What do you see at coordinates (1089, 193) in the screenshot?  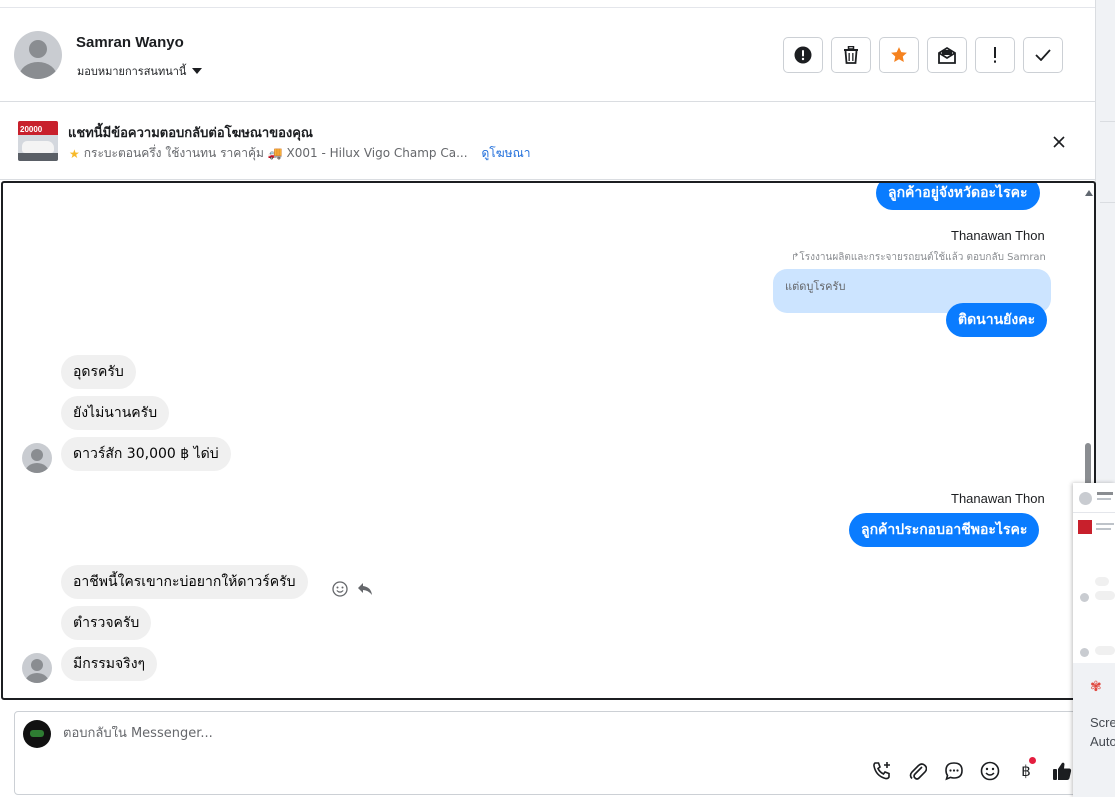 I see `scroll-up-arrow-icon` at bounding box center [1089, 193].